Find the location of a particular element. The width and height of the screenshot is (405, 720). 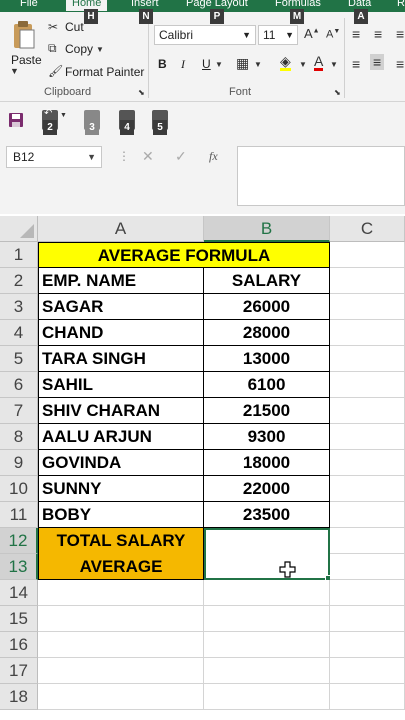

name-box: B12 ▼ is located at coordinates (54, 157).